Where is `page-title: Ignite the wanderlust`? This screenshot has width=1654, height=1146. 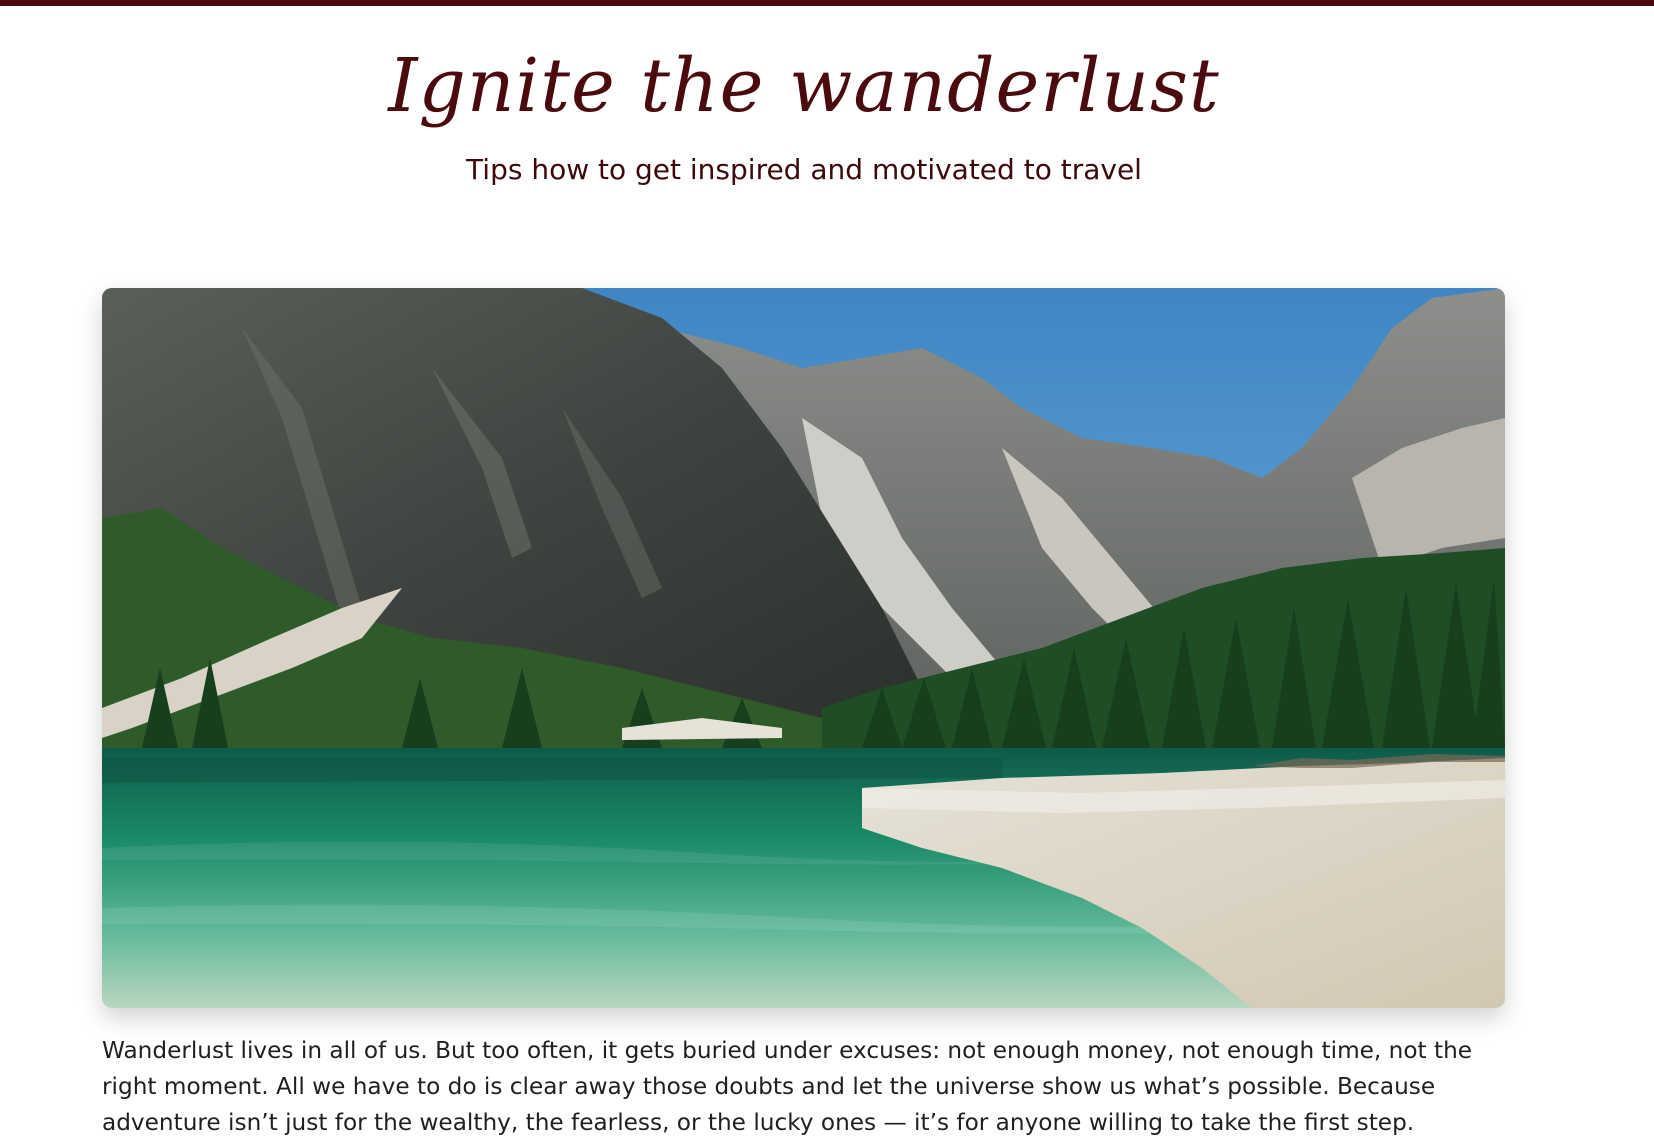 page-title: Ignite the wanderlust is located at coordinates (804, 86).